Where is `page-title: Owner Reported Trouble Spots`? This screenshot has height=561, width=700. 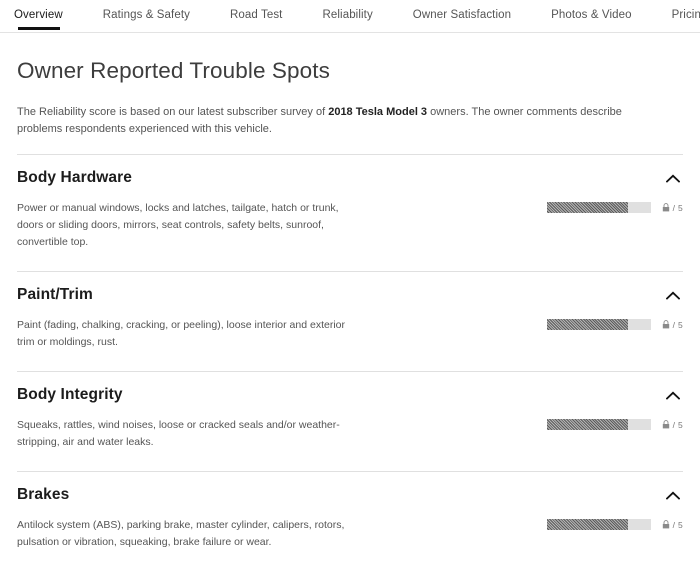 page-title: Owner Reported Trouble Spots is located at coordinates (173, 70).